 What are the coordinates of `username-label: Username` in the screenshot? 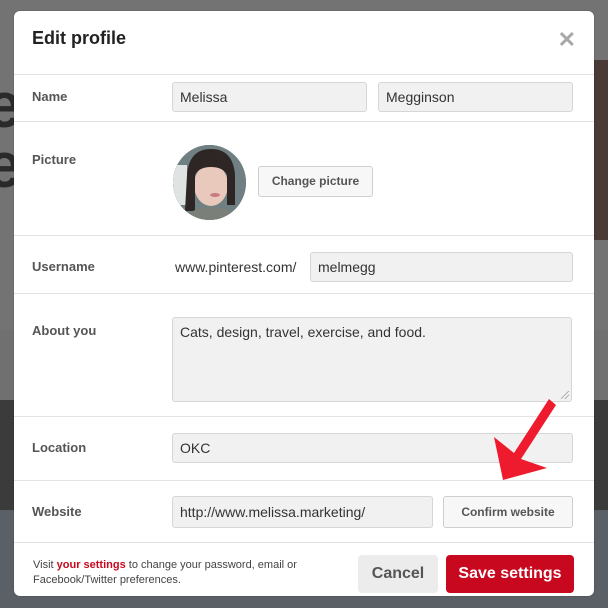 It's located at (63, 266).